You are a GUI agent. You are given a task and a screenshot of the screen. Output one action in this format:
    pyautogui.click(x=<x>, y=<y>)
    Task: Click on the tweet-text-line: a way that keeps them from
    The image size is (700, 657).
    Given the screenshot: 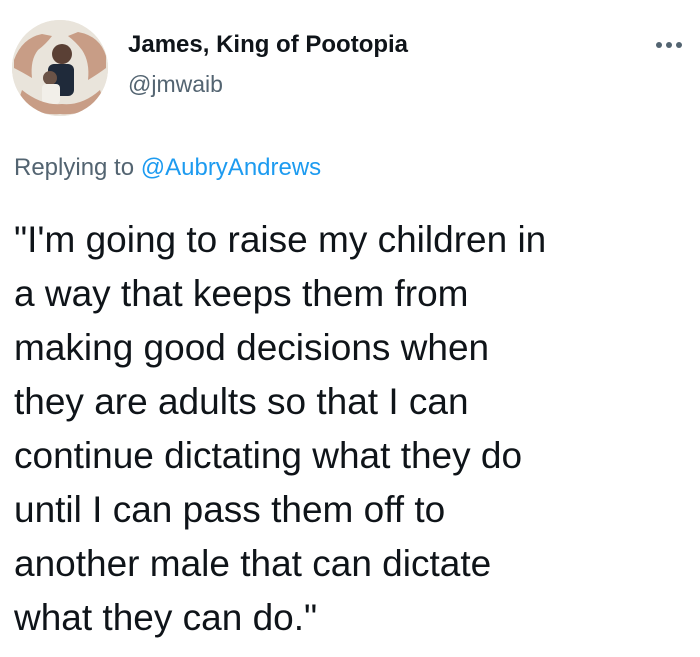 What is the action you would take?
    pyautogui.click(x=241, y=293)
    